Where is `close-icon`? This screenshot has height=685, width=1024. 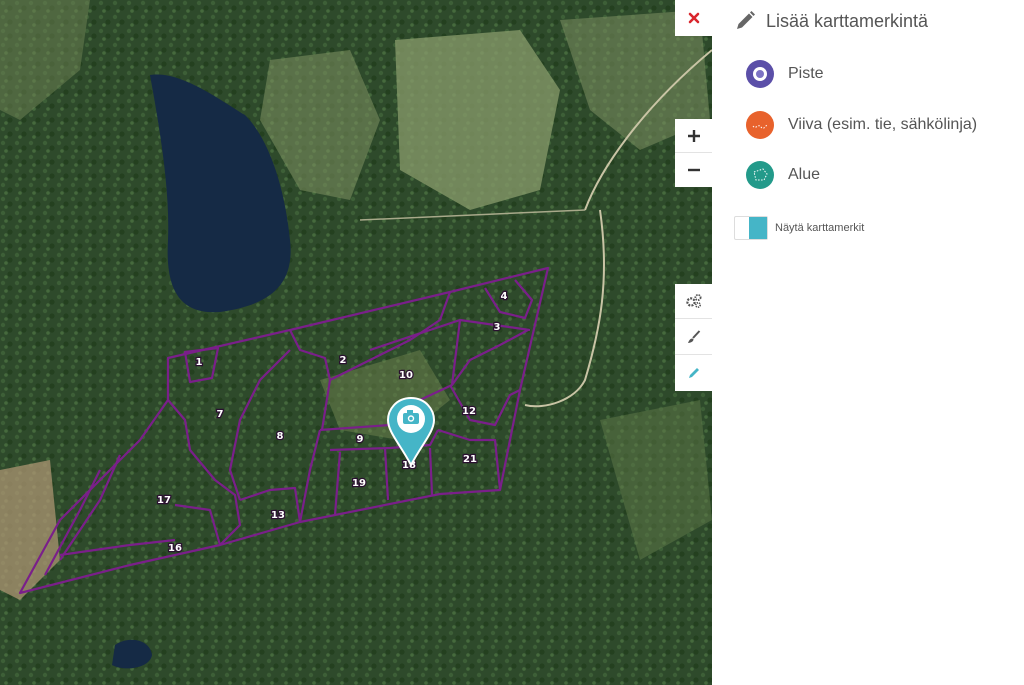 close-icon is located at coordinates (693, 18).